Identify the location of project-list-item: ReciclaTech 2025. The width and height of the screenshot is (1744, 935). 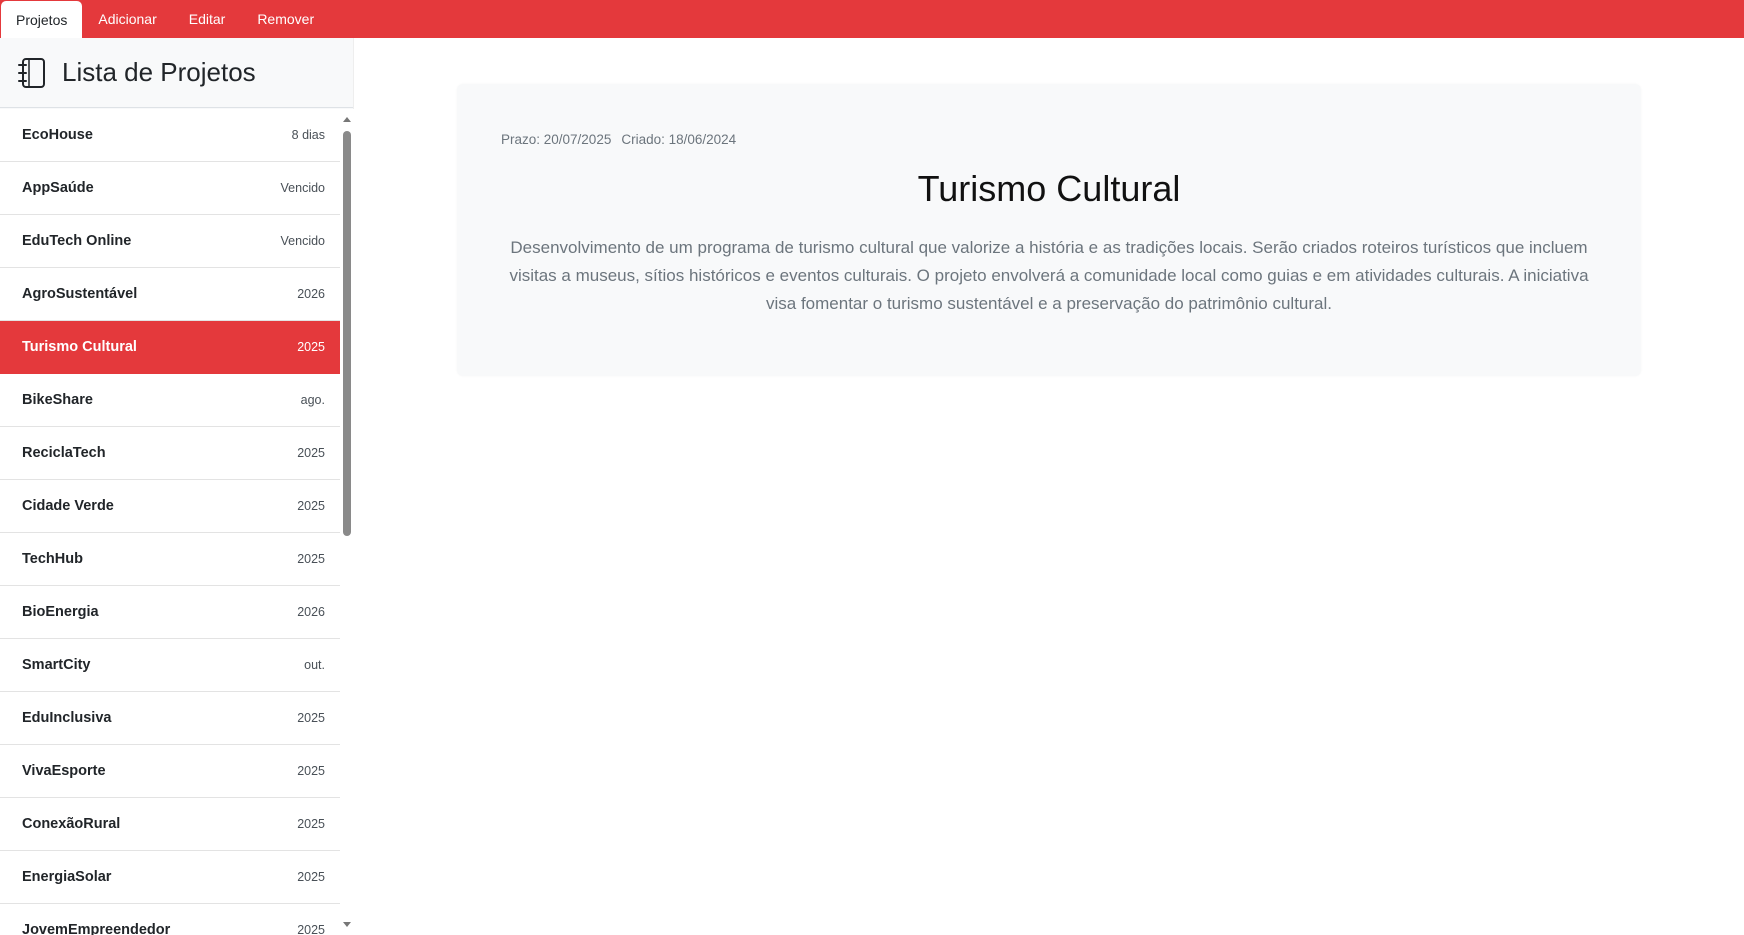
(170, 453).